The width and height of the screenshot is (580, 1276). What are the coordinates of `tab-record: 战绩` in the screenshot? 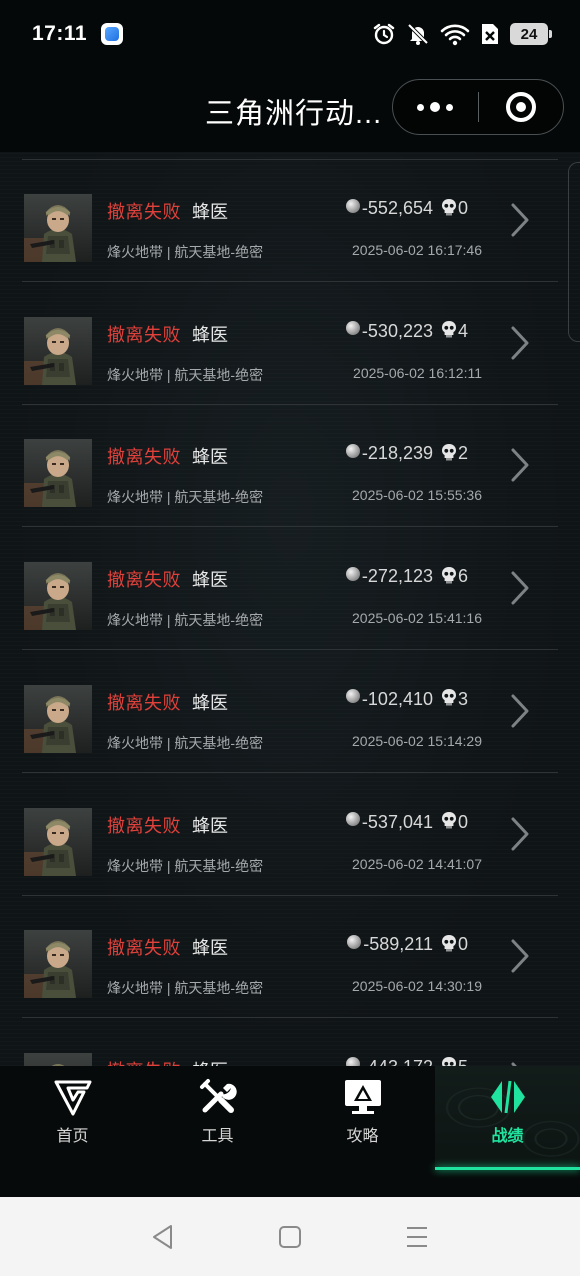 It's located at (507, 1118).